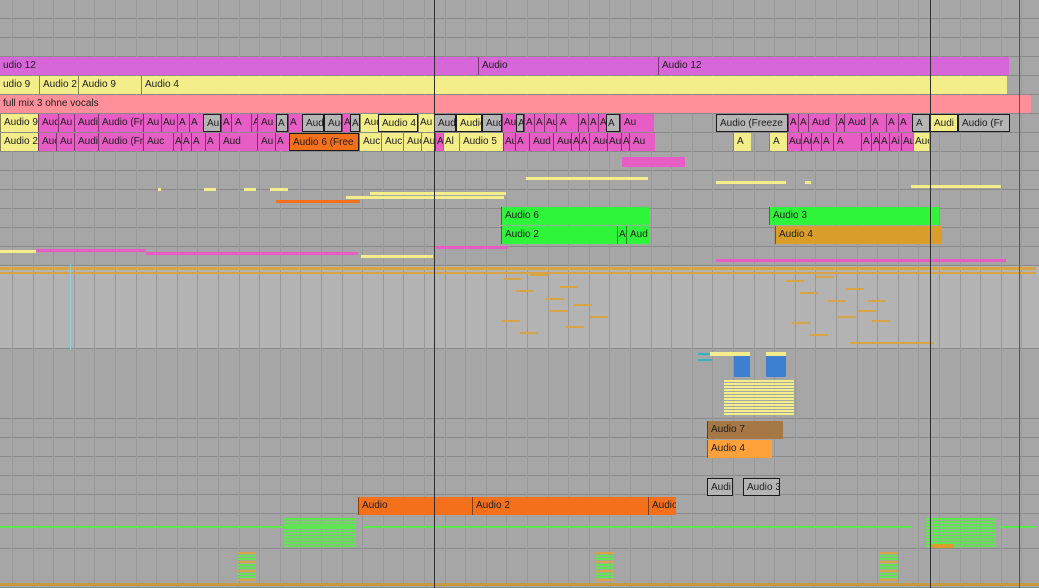 Image resolution: width=1039 pixels, height=588 pixels. What do you see at coordinates (559, 235) in the screenshot?
I see `clip-track10-audio2: Audio 2` at bounding box center [559, 235].